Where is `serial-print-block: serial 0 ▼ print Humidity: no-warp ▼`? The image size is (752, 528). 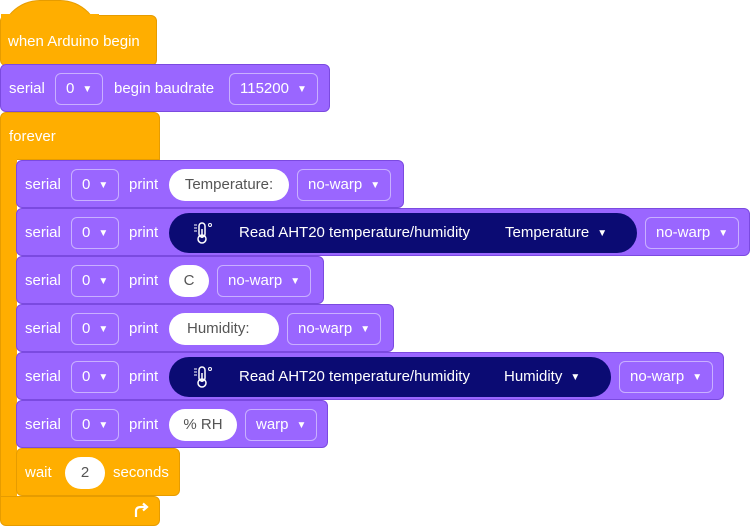 serial-print-block: serial 0 ▼ print Humidity: no-warp ▼ is located at coordinates (205, 328).